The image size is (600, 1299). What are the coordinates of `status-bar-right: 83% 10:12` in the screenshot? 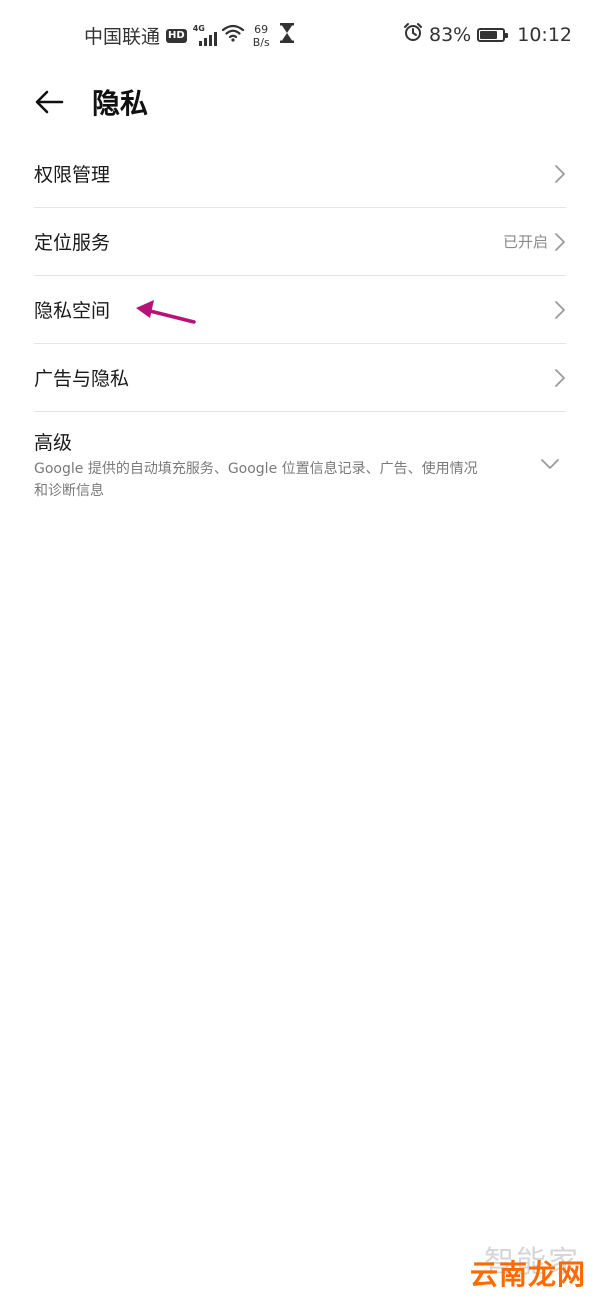 It's located at (487, 34).